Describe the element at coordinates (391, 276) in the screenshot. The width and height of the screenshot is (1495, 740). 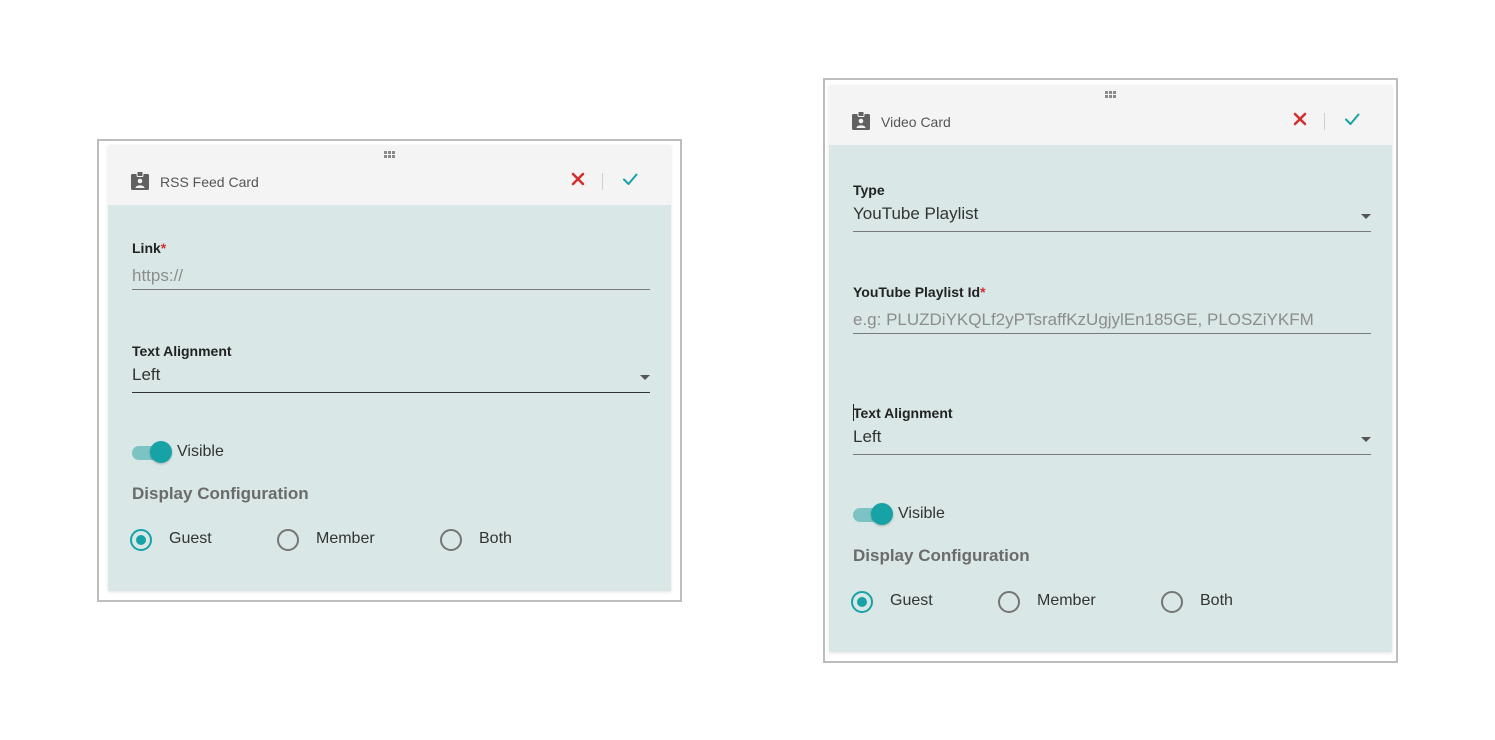
I see `link-input` at that location.